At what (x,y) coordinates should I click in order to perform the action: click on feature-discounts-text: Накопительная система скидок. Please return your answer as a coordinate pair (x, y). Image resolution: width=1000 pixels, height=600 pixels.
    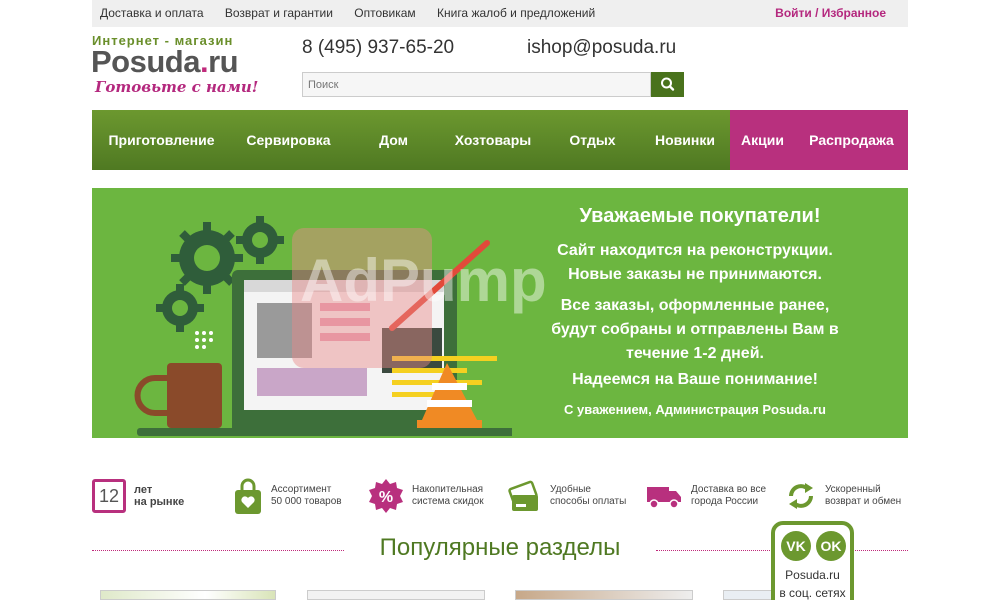
    Looking at the image, I should click on (448, 496).